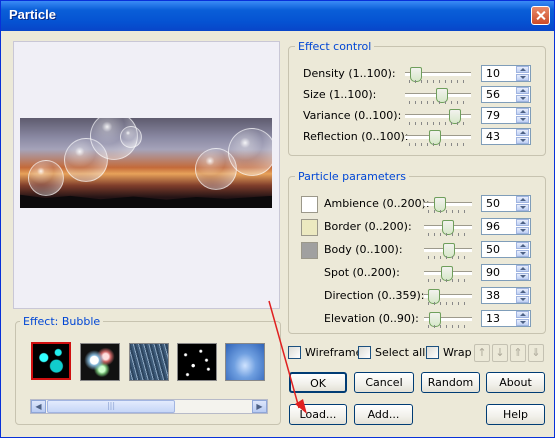  What do you see at coordinates (287, 357) in the screenshot?
I see `annotation-arrow-icon` at bounding box center [287, 357].